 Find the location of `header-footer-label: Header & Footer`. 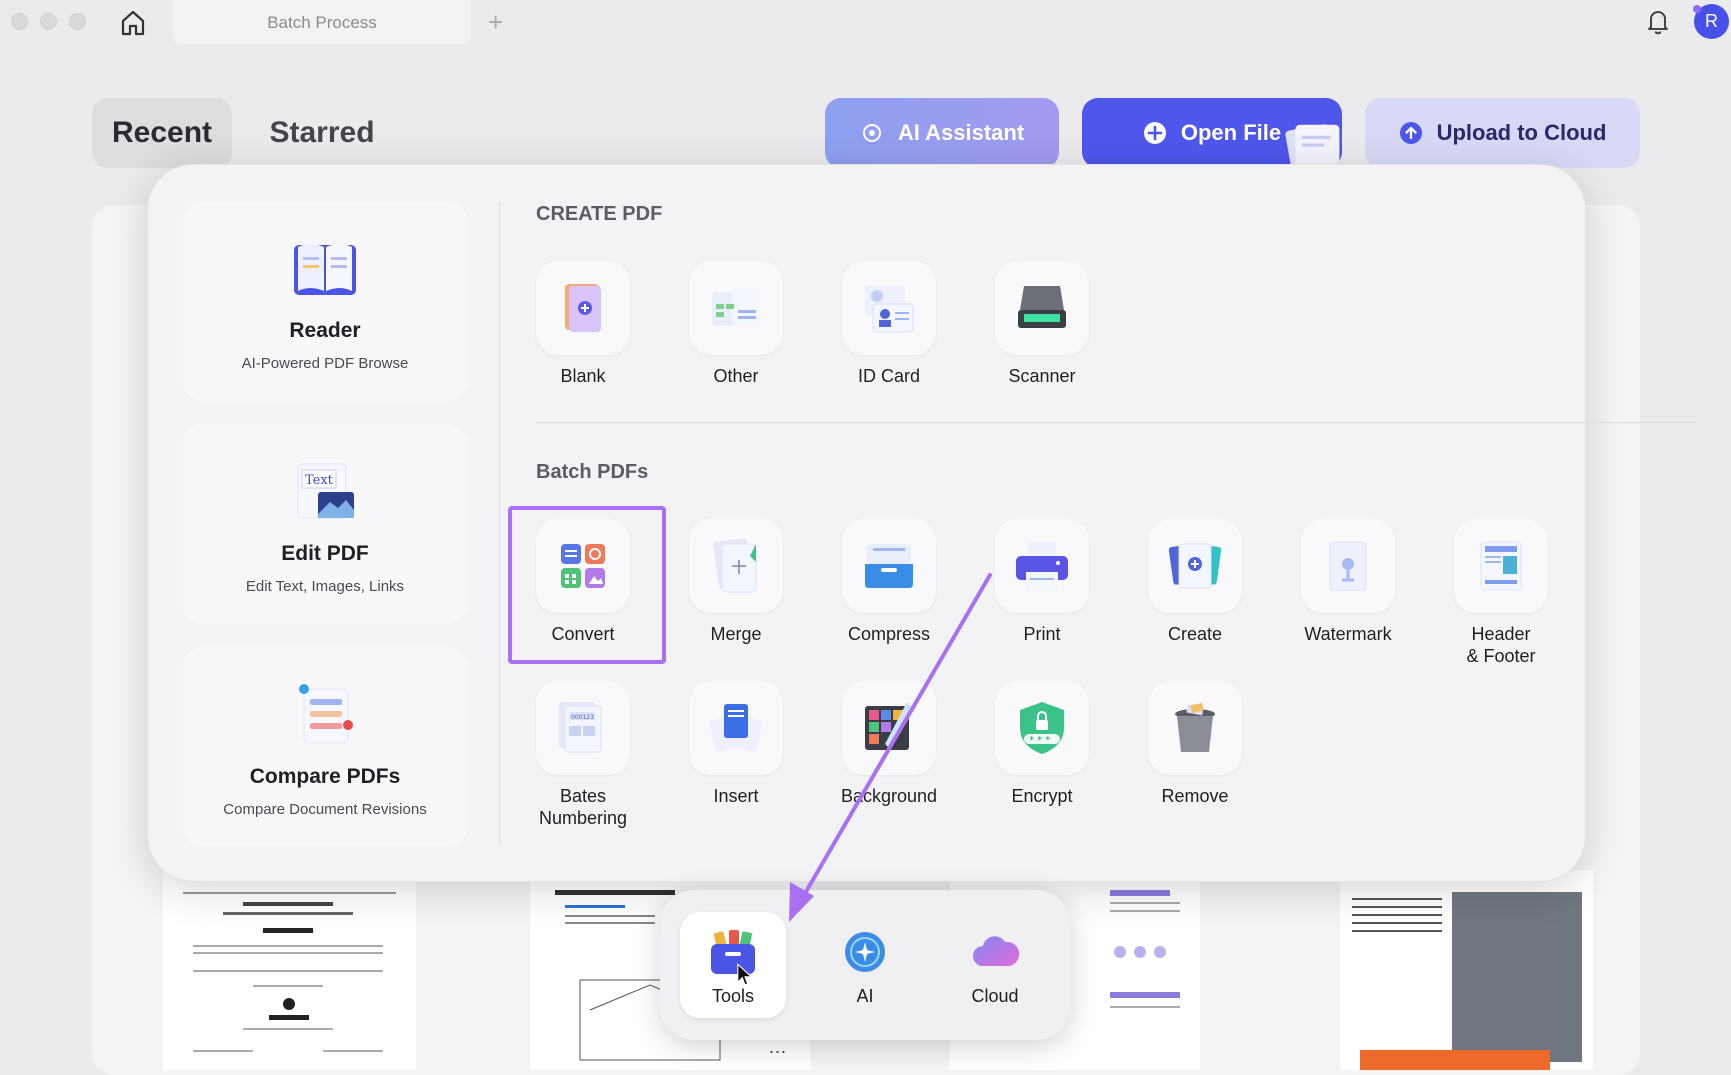

header-footer-label: Header & Footer is located at coordinates (1501, 645).